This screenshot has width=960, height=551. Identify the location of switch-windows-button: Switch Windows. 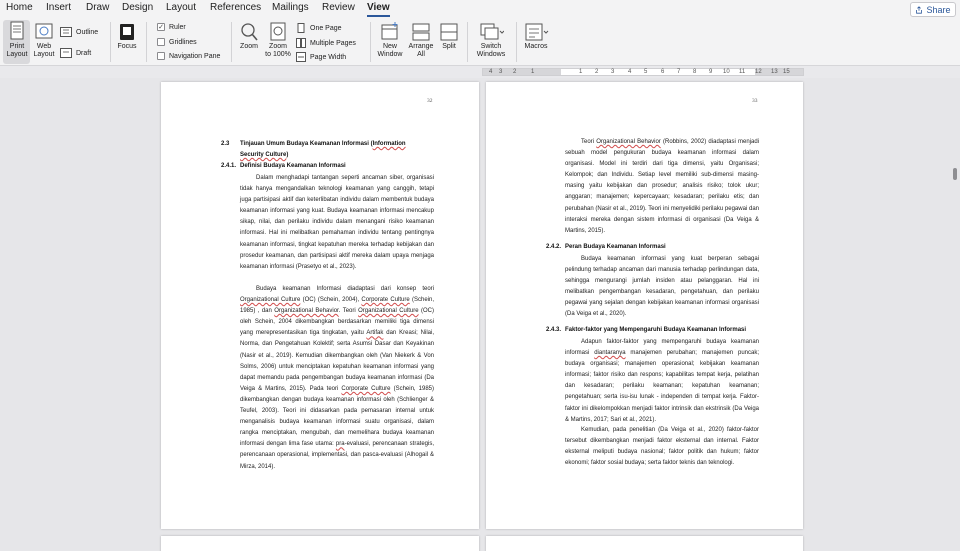
(491, 40).